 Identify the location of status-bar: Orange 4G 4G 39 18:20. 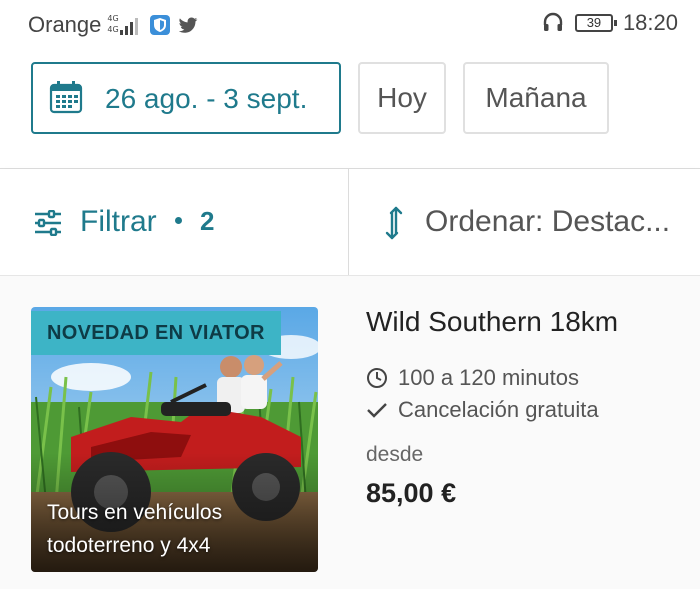
(350, 24).